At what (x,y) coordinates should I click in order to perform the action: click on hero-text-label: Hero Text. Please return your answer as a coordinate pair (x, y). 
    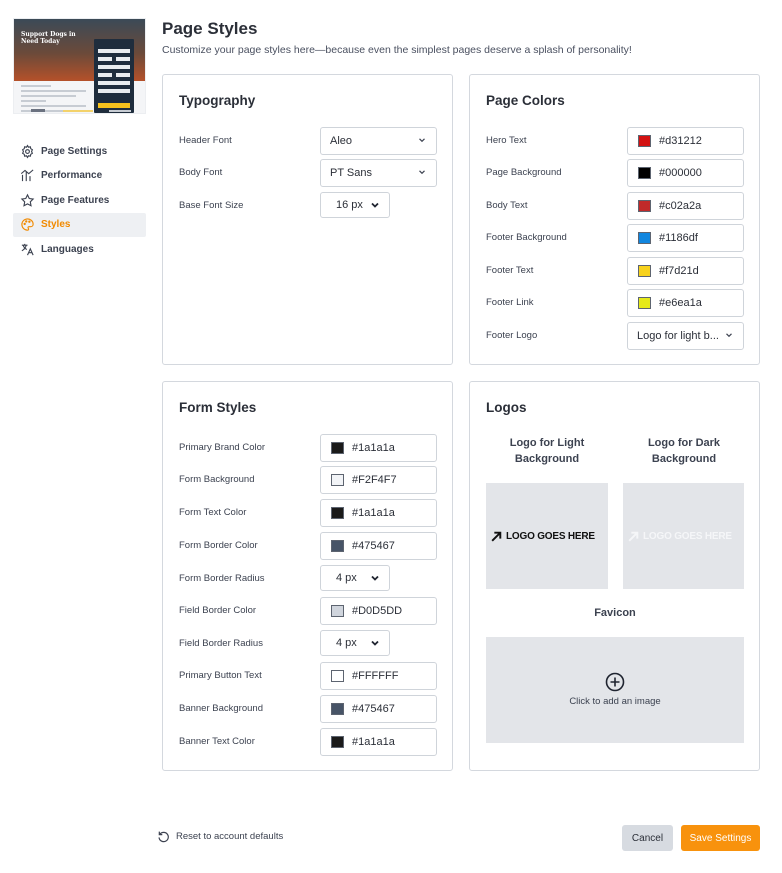
    Looking at the image, I should click on (506, 140).